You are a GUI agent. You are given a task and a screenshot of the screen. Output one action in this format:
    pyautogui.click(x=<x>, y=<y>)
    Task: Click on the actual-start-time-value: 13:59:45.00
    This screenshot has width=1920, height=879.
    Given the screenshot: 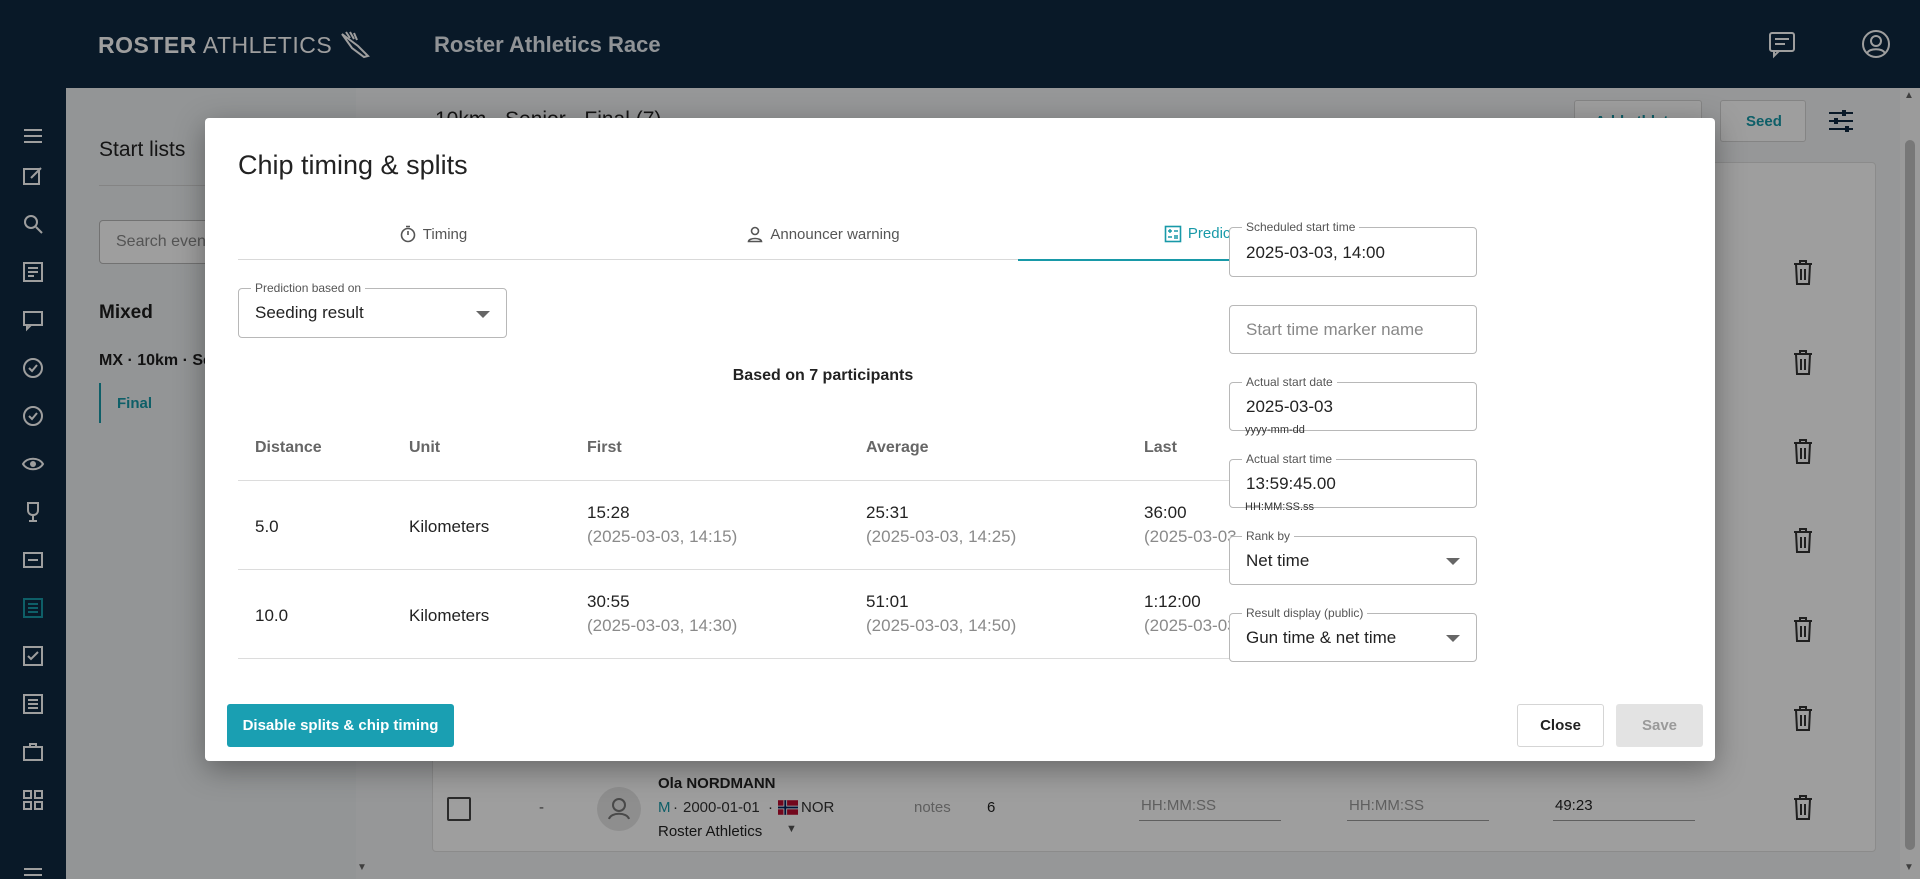 What is the action you would take?
    pyautogui.click(x=1291, y=483)
    